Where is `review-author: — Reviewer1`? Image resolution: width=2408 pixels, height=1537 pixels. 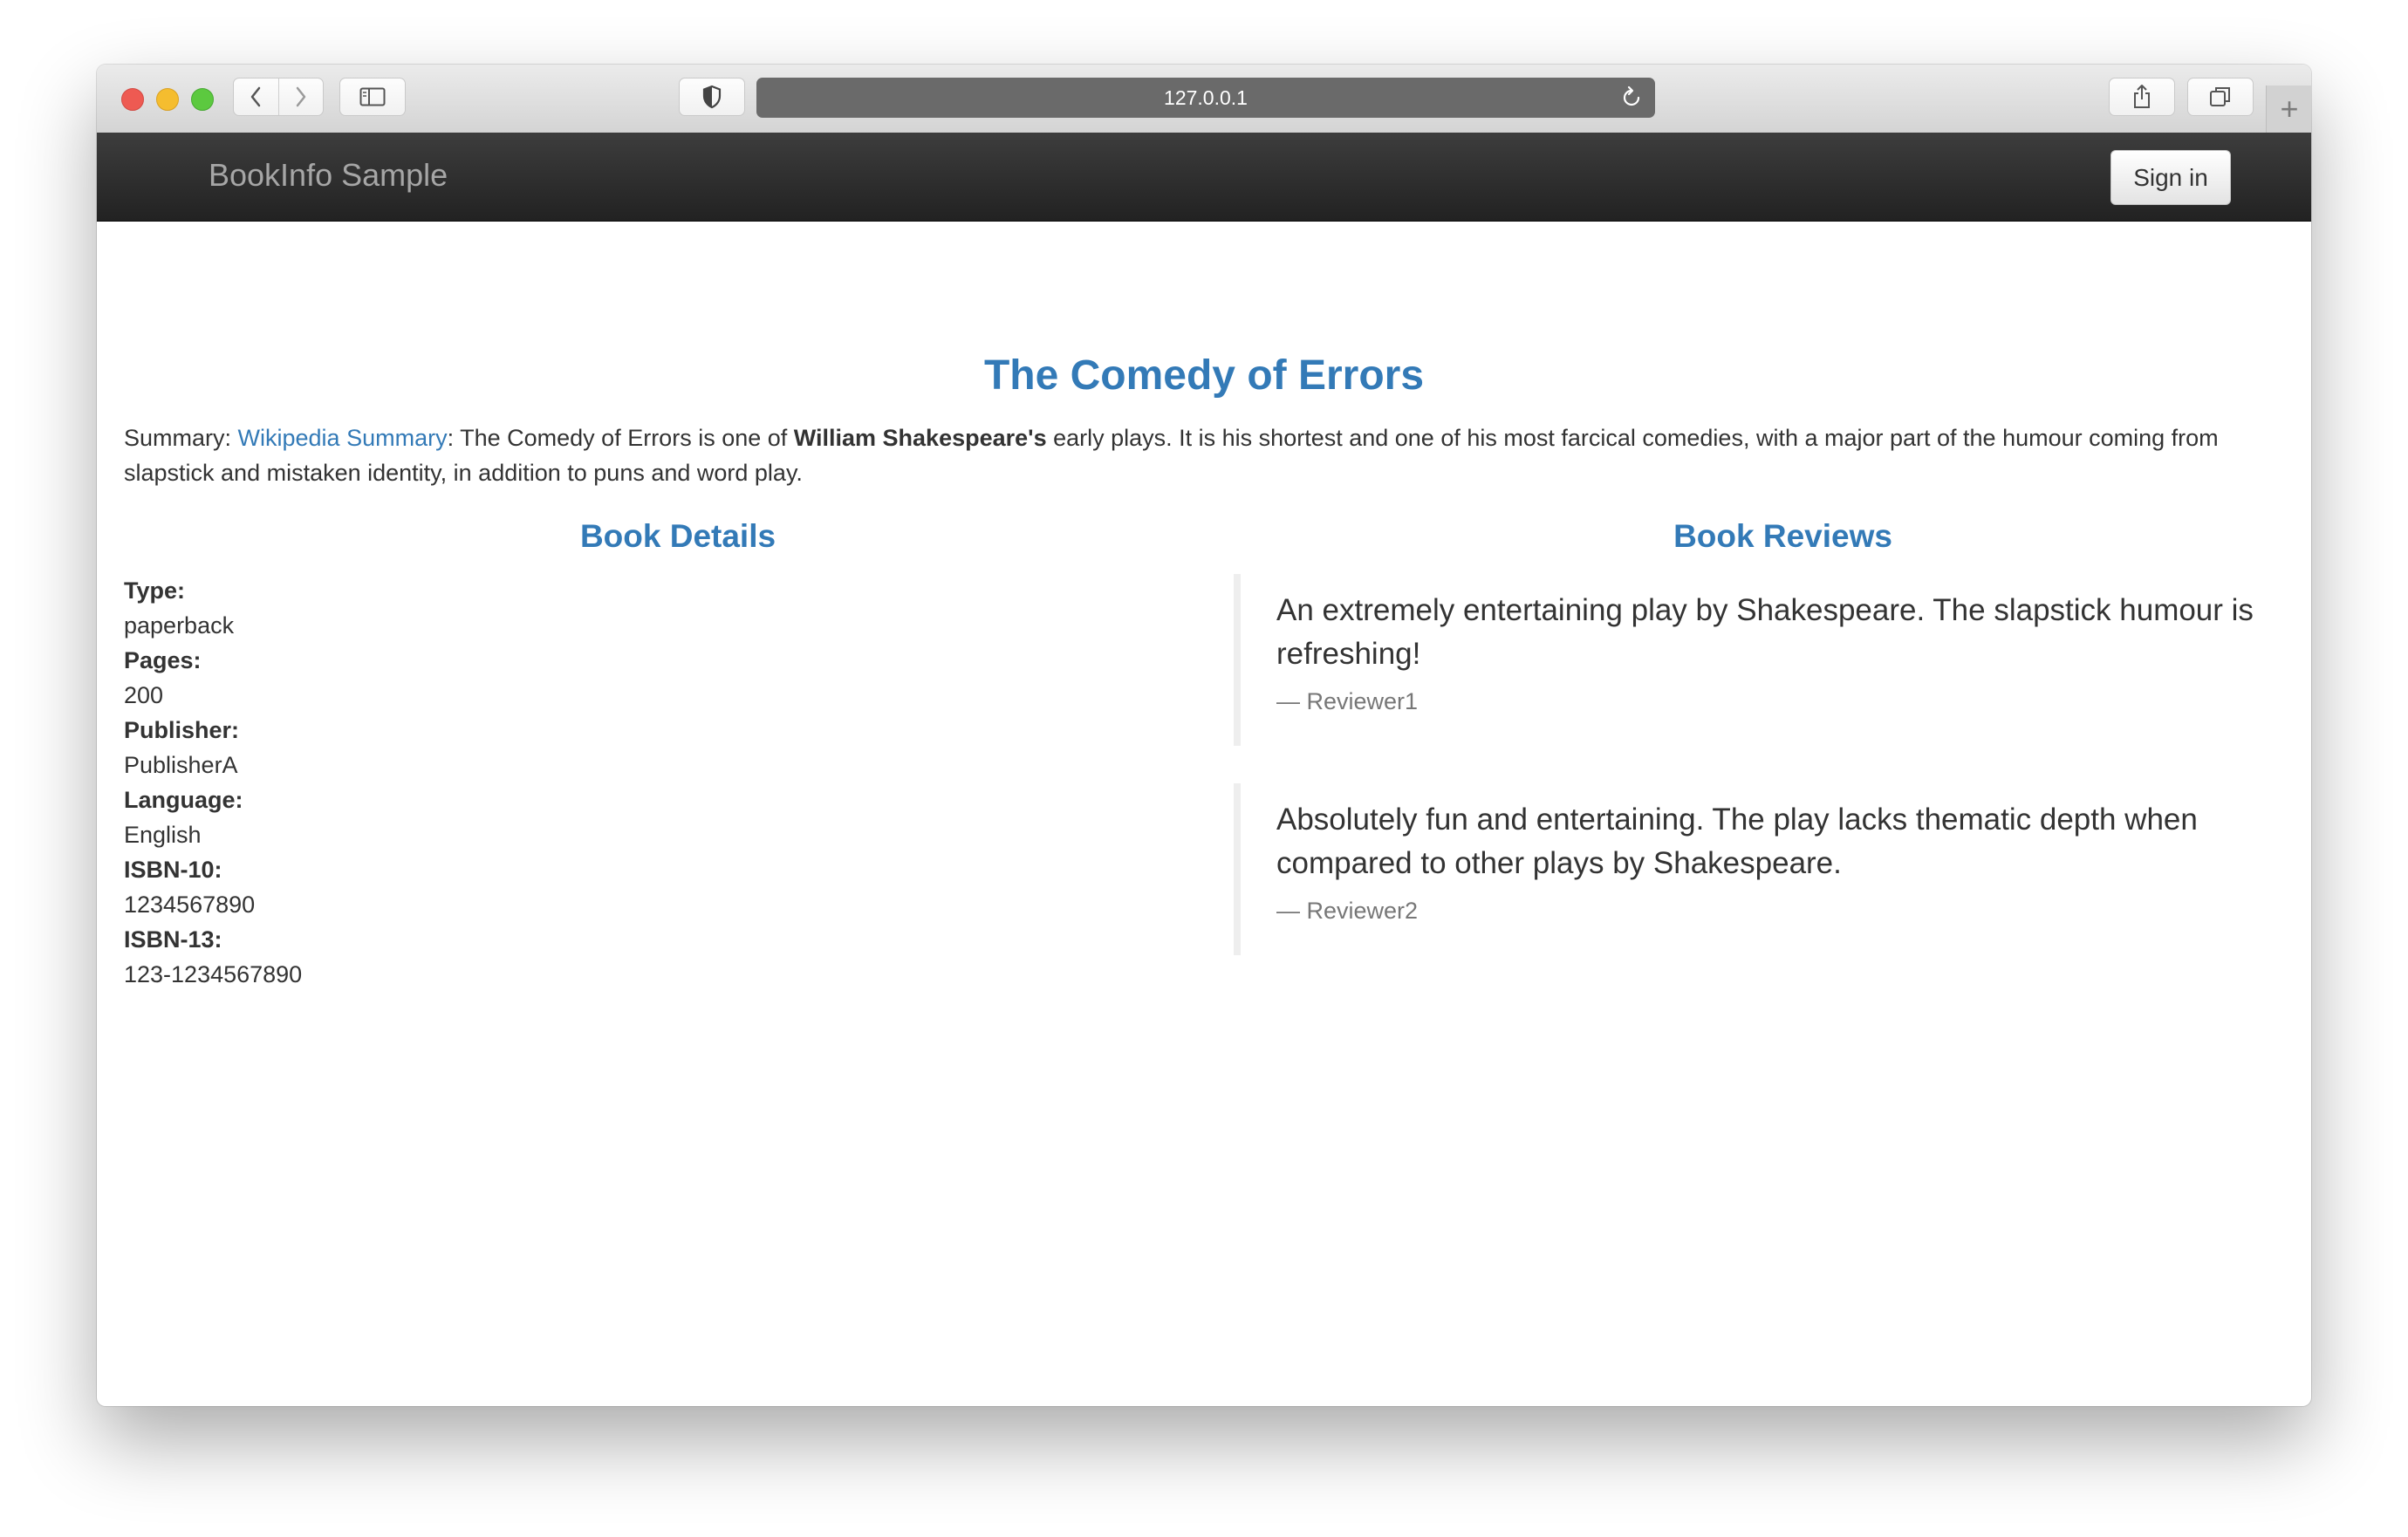
review-author: — Reviewer1 is located at coordinates (1347, 701).